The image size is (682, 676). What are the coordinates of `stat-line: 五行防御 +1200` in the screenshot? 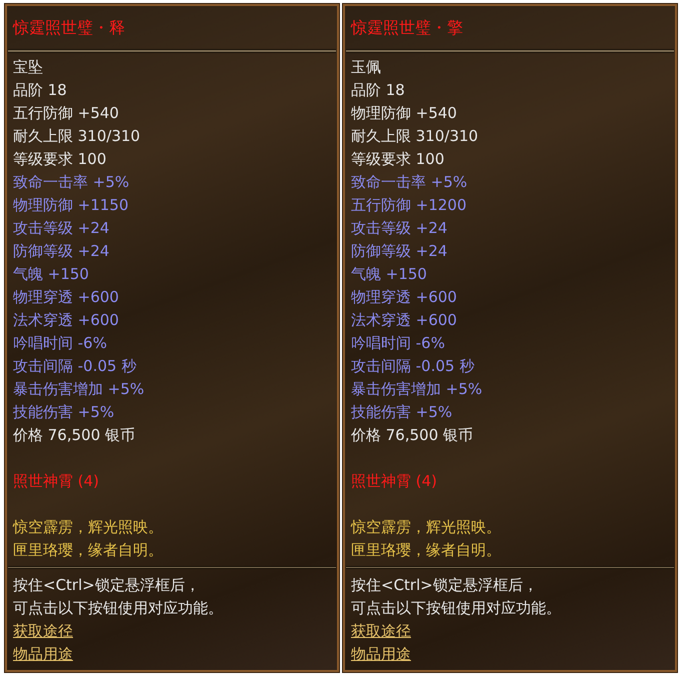 It's located at (409, 205).